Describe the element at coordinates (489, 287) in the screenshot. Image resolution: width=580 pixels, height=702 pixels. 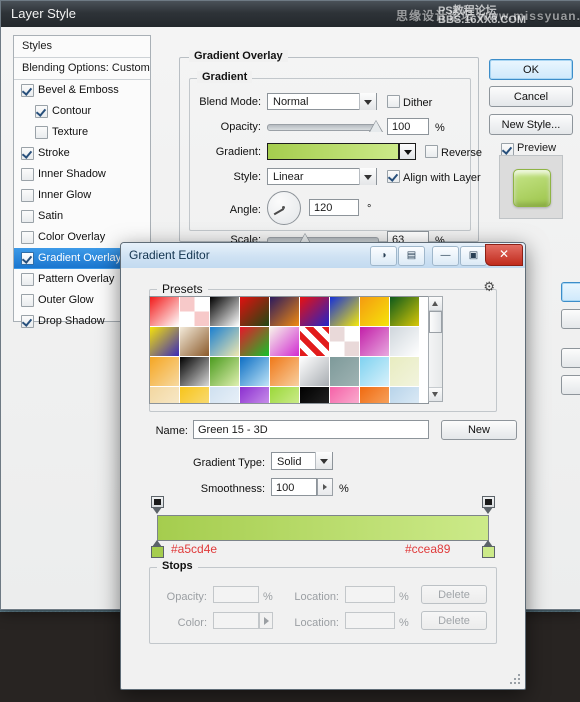
I see `gear-icon: ⚙` at that location.